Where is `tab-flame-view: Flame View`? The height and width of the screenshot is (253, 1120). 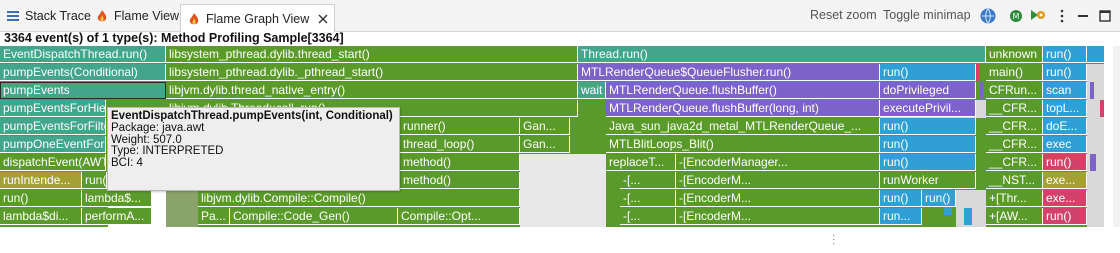
tab-flame-view: Flame View is located at coordinates (137, 16).